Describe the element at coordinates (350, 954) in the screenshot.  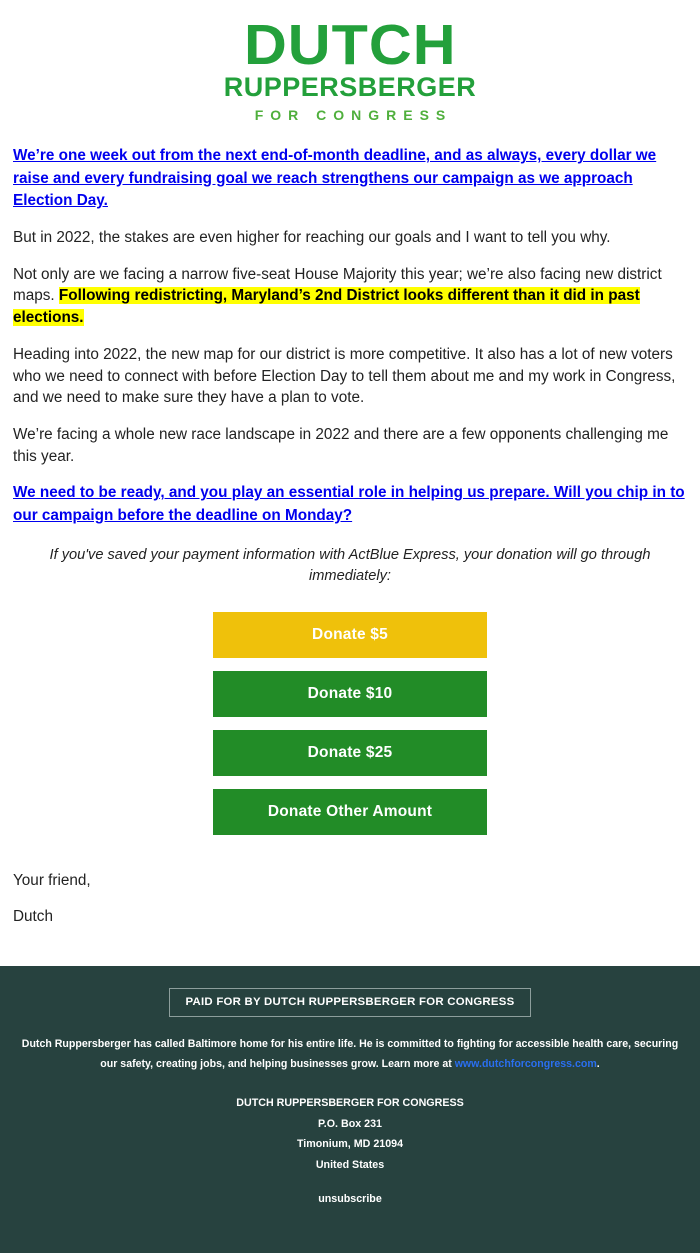
I see `footer-spacer` at that location.